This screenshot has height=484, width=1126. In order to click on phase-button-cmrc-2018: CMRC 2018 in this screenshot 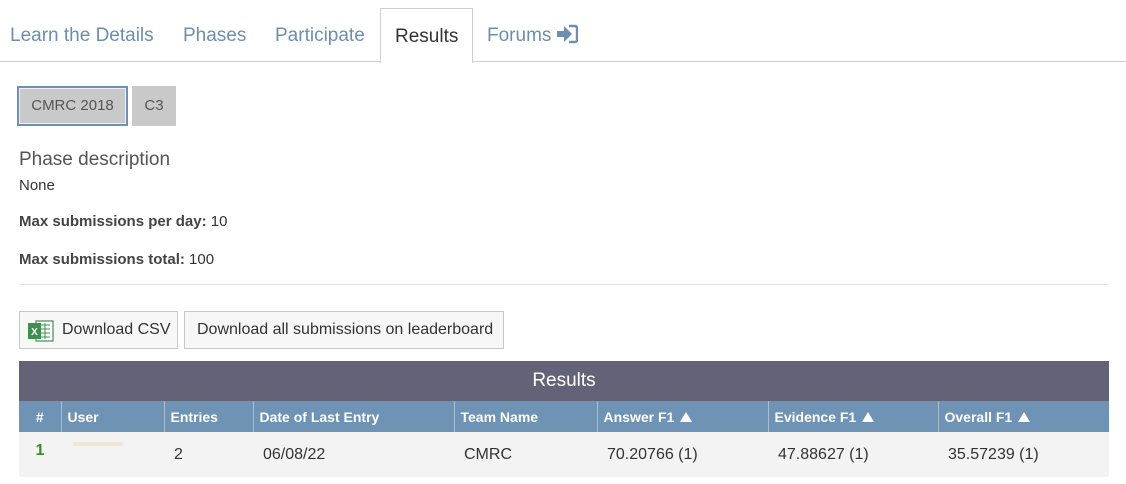, I will do `click(72, 106)`.